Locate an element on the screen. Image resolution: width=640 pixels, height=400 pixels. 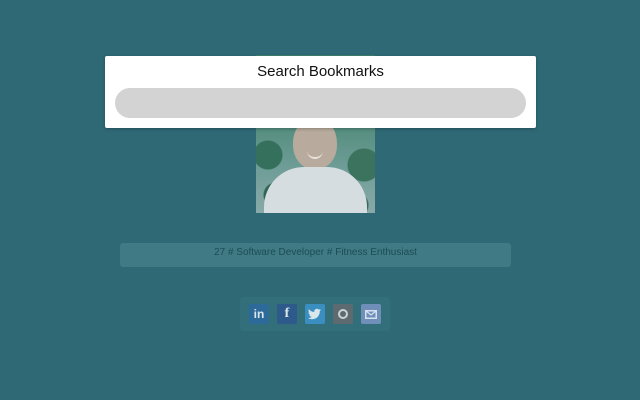
twitter-icon is located at coordinates (315, 314).